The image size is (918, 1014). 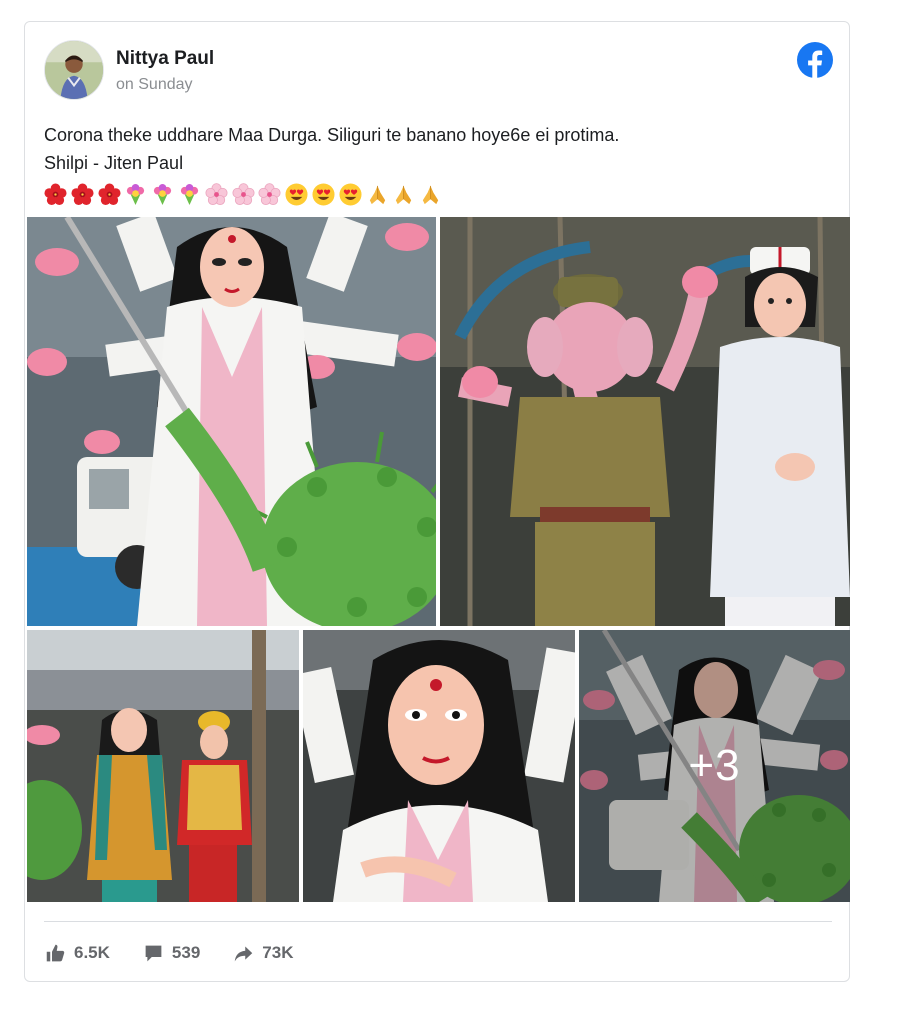 I want to click on more-photos-overlay: +3, so click(x=714, y=766).